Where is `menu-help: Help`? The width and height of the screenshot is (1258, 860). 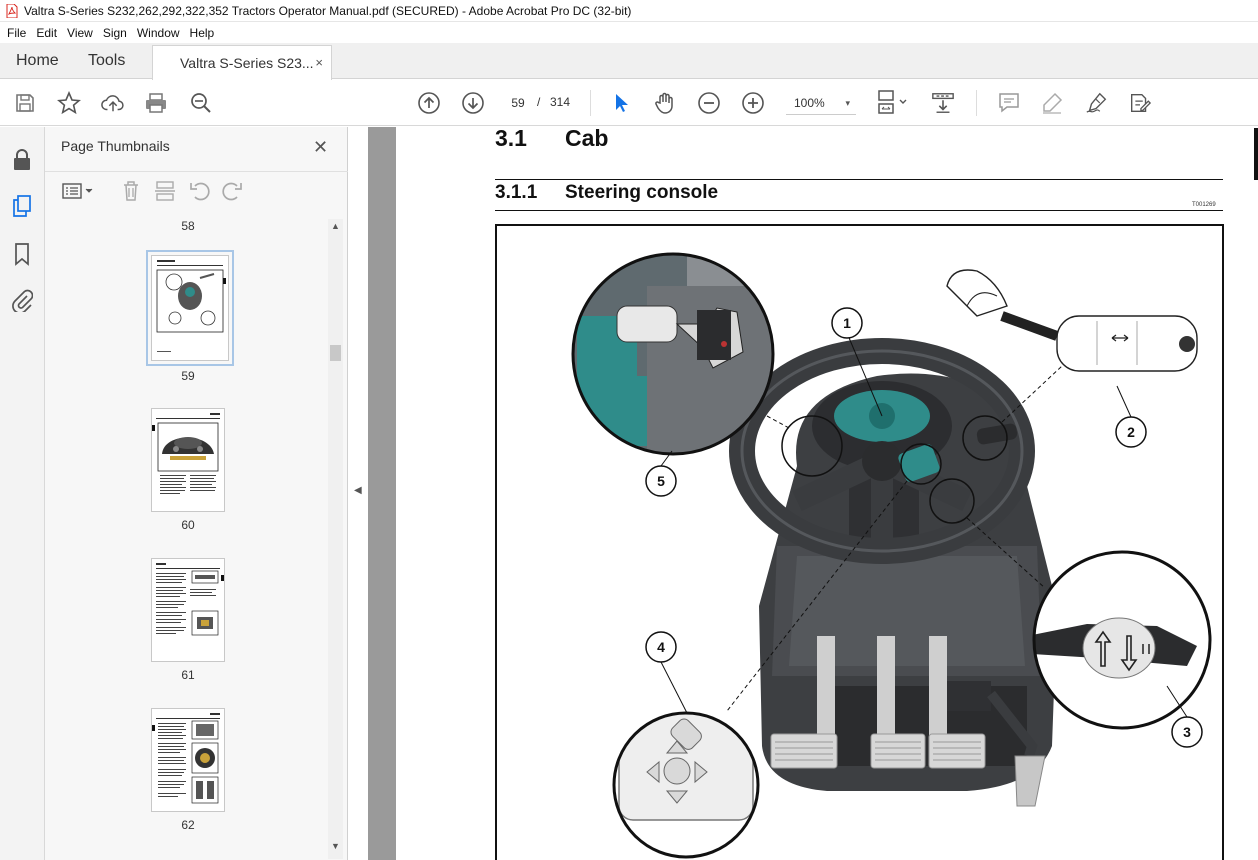 menu-help: Help is located at coordinates (202, 33).